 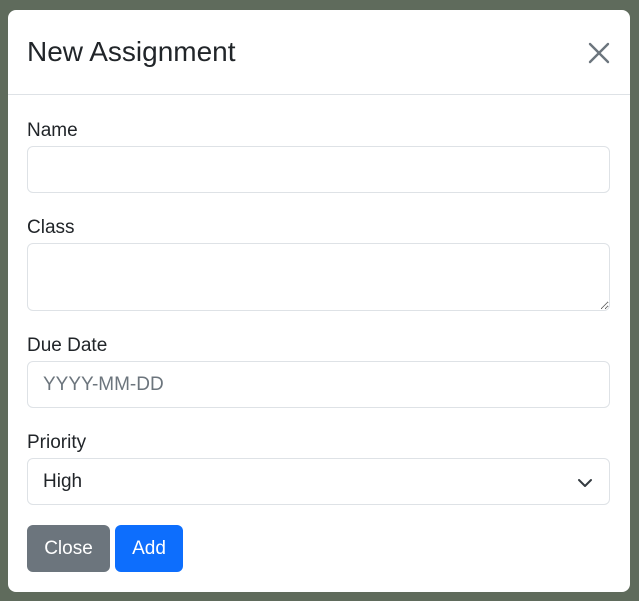 I want to click on priority-select: High, so click(x=318, y=481).